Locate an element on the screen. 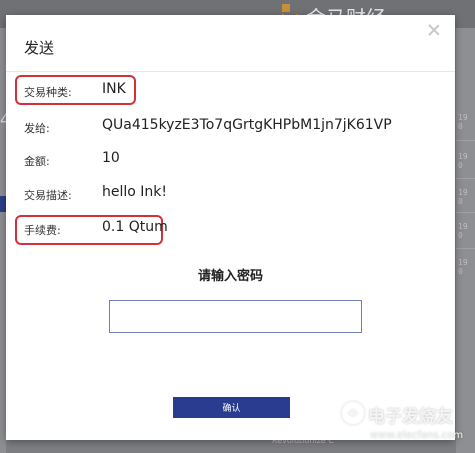  field-value: QUa415kyzE3To7qGrtgKHPbM1jn7jK61VP is located at coordinates (247, 125).